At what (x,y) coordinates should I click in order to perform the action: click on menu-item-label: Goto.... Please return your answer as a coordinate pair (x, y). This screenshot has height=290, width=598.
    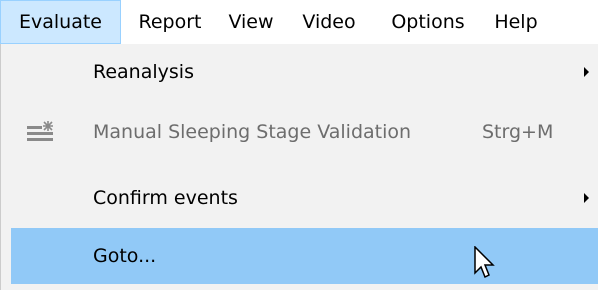
    Looking at the image, I should click on (125, 256).